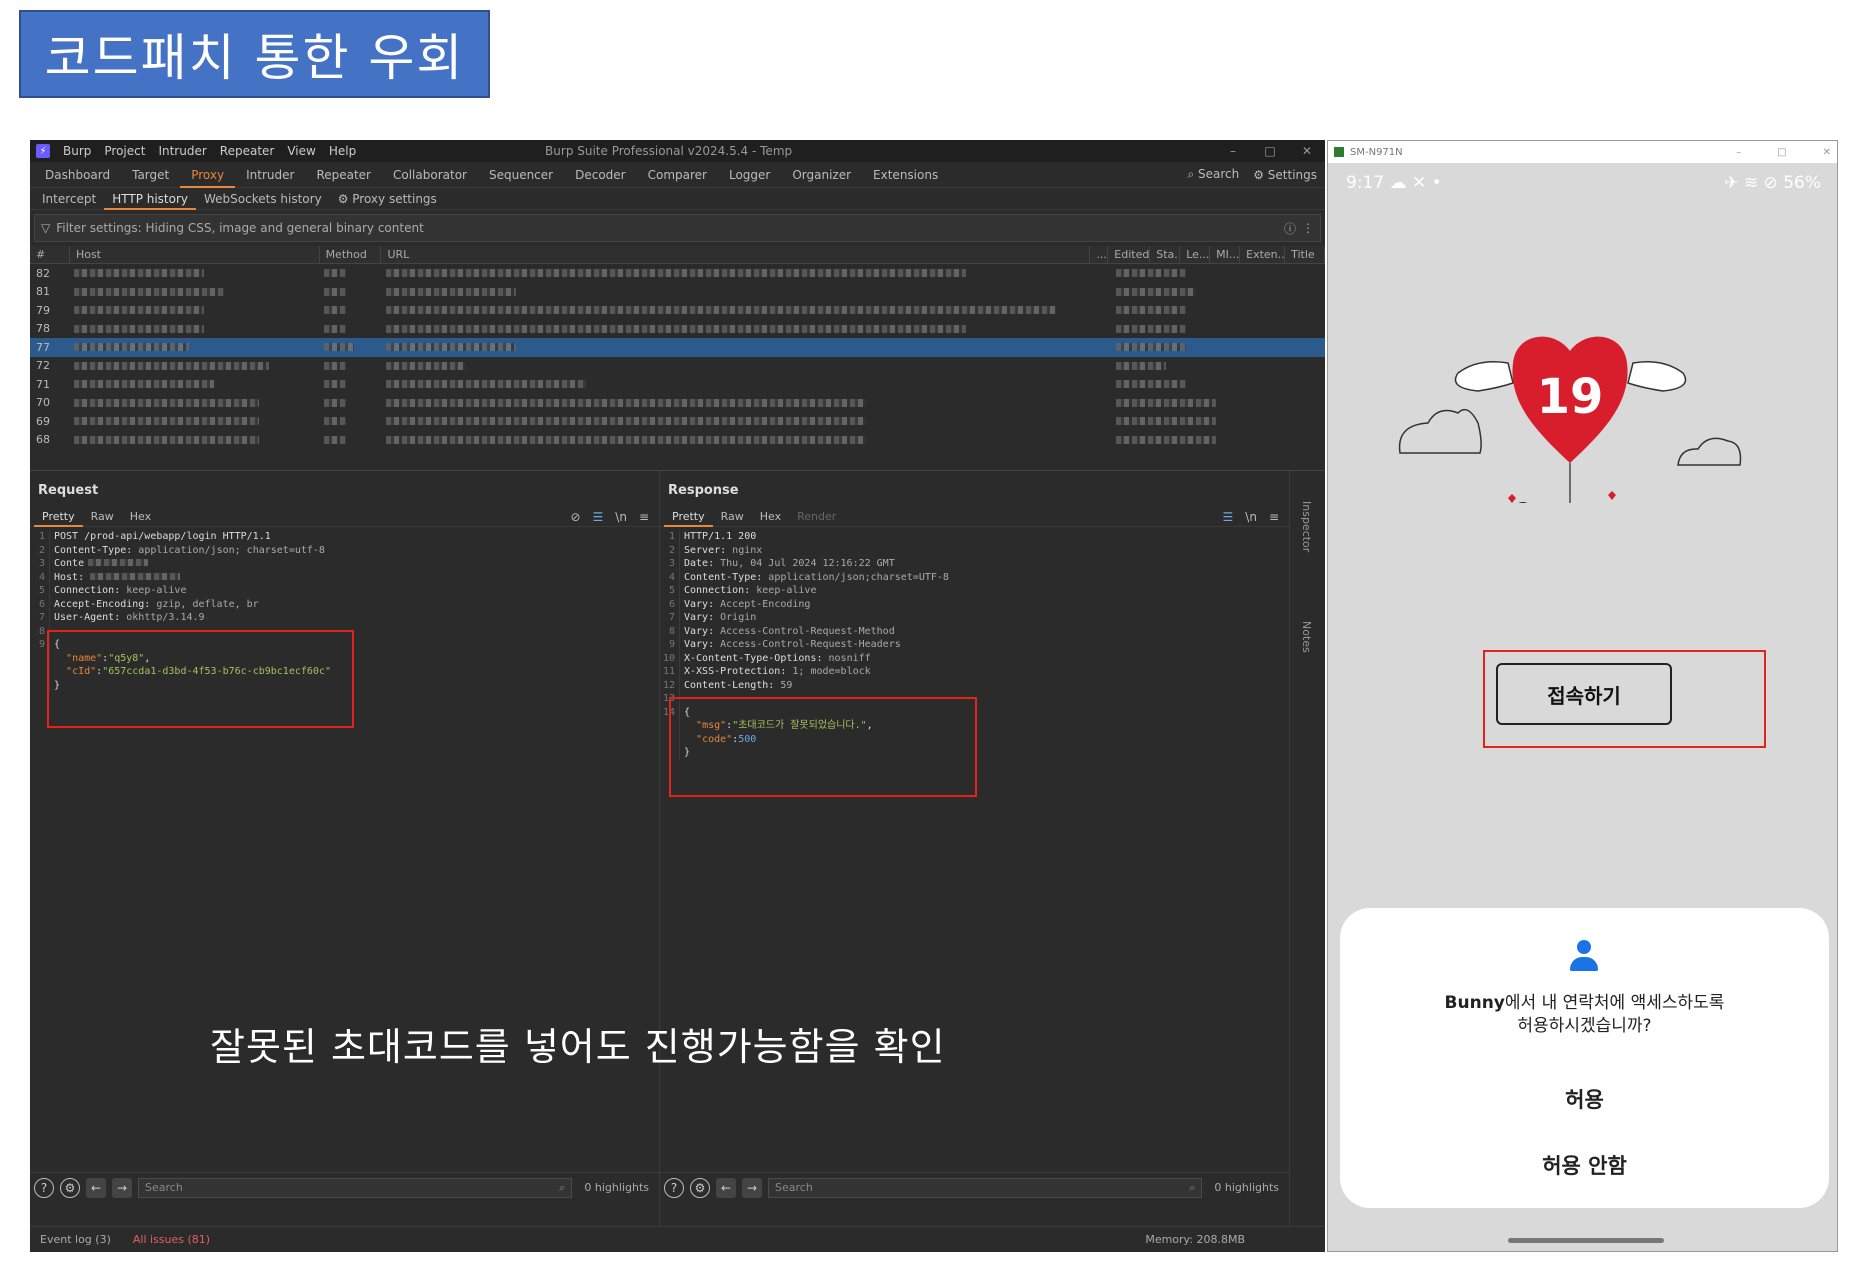 The width and height of the screenshot is (1863, 1268). I want to click on table-row: 81, so click(677, 292).